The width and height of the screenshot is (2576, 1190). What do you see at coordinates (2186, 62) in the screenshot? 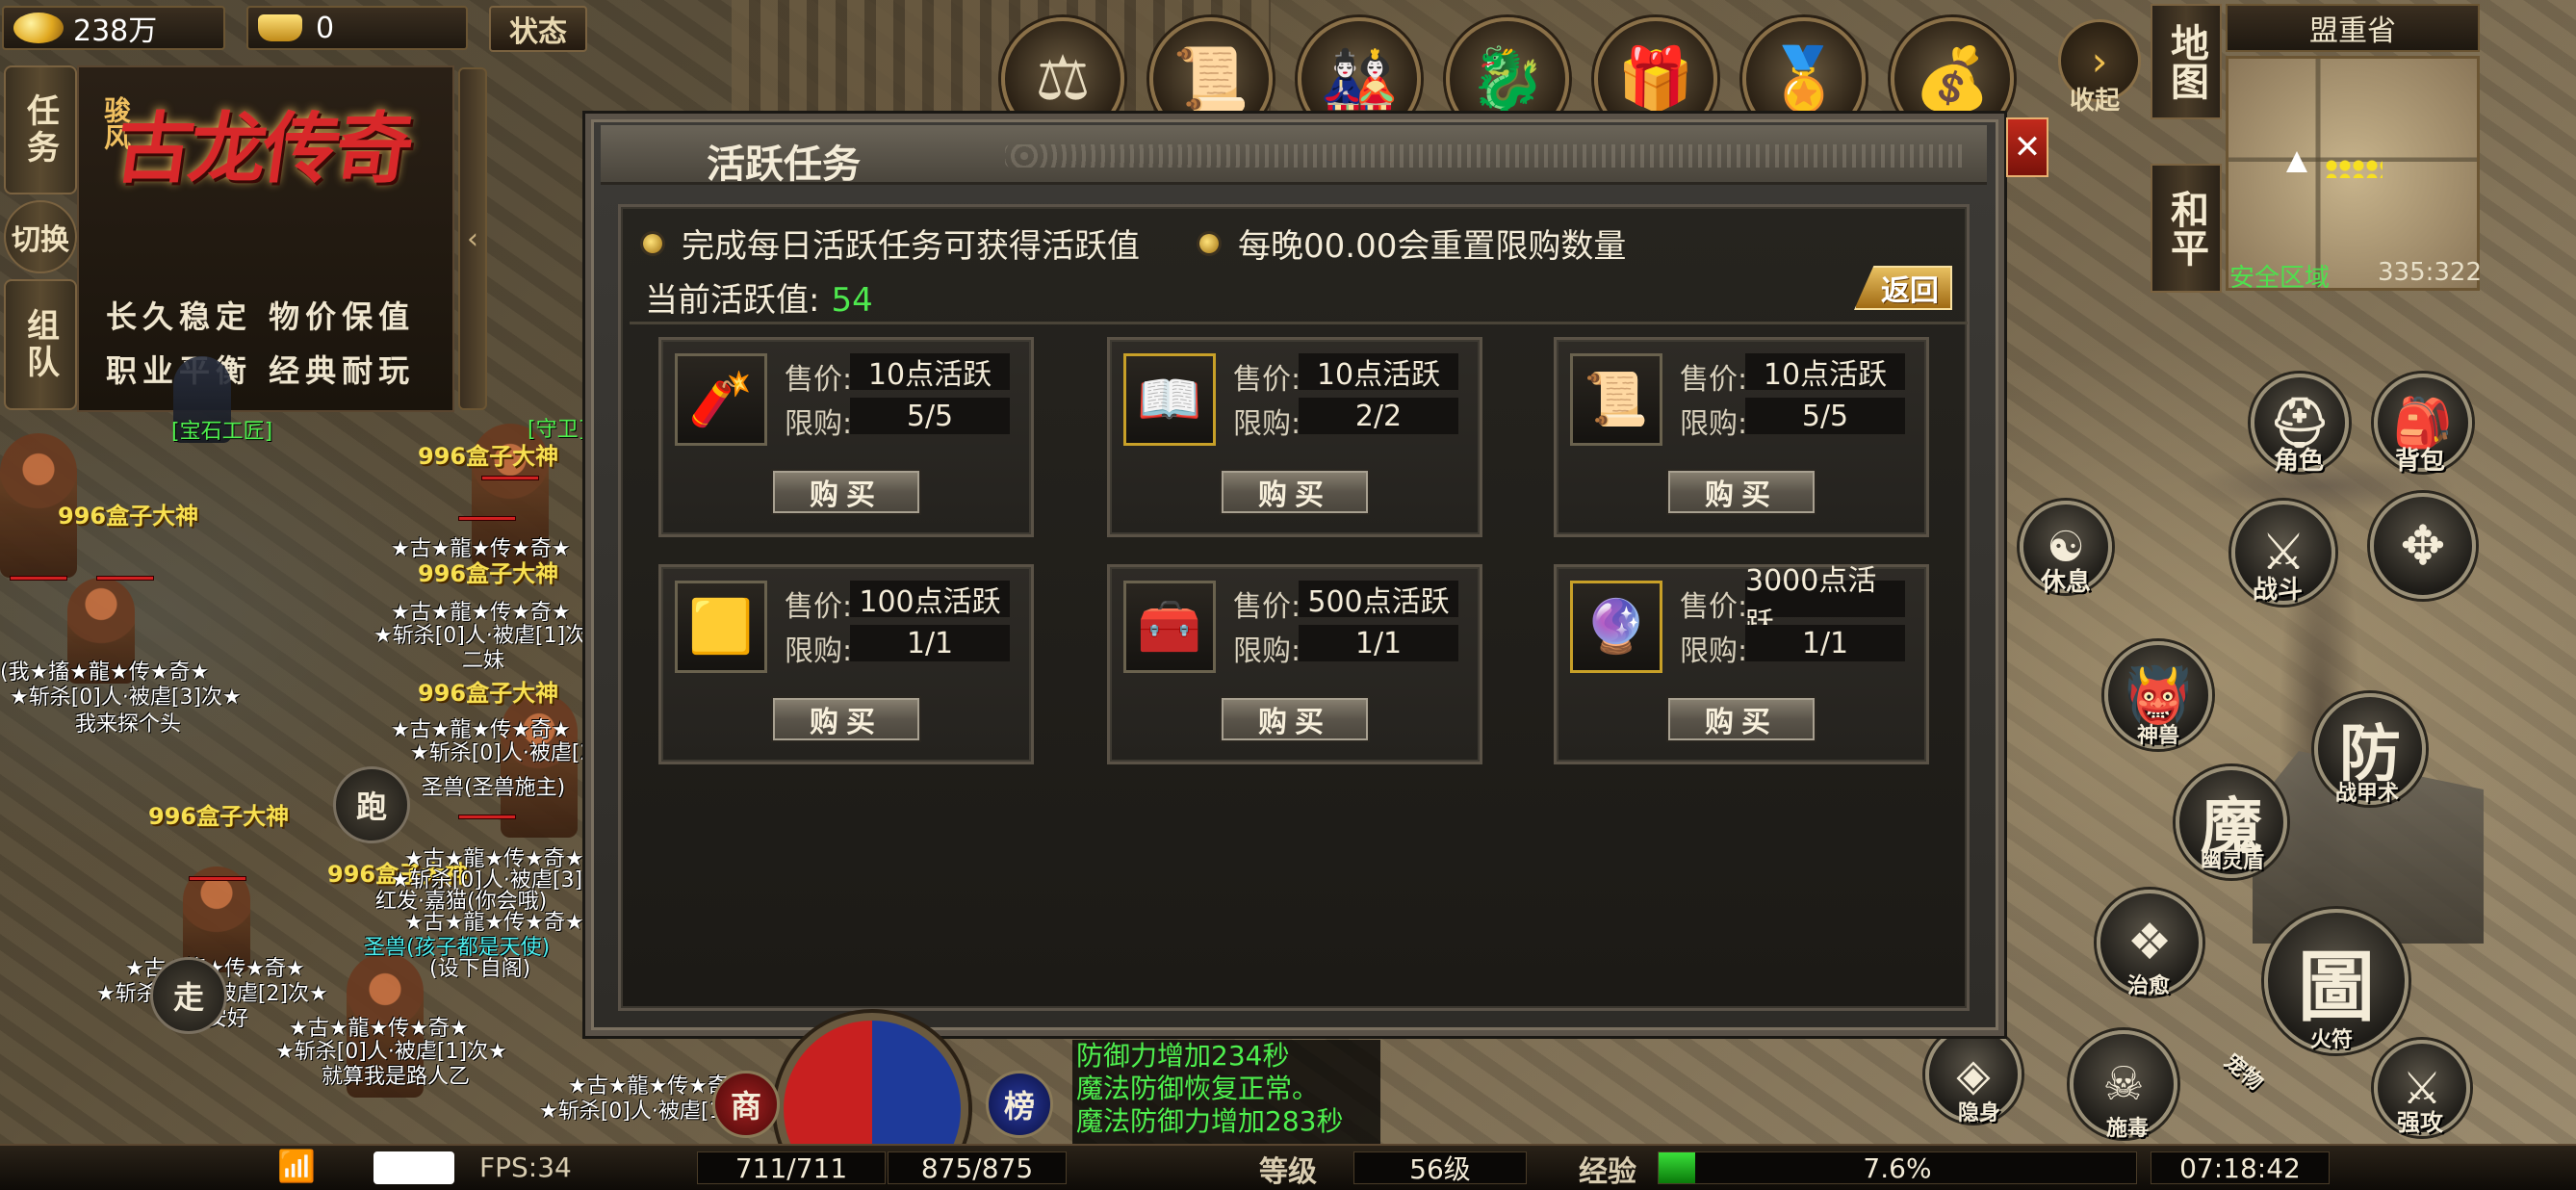
I see `tab-map: 地图` at bounding box center [2186, 62].